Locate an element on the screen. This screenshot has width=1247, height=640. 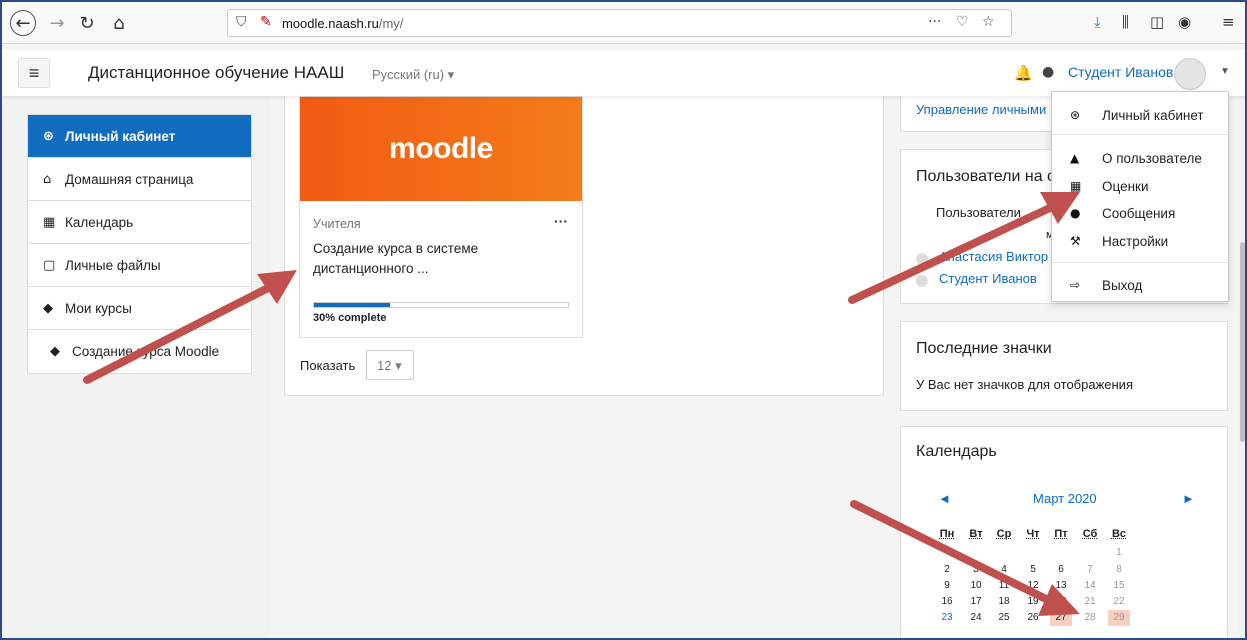
page-actions-icon: ··· is located at coordinates (934, 22).